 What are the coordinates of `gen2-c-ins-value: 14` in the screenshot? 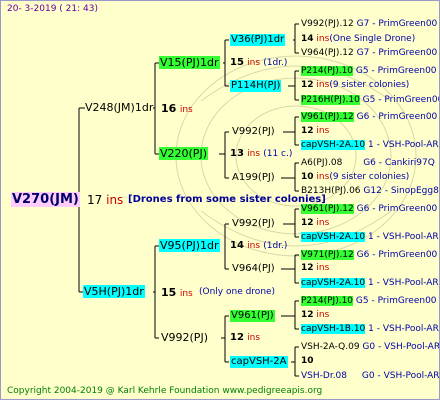 It's located at (237, 245).